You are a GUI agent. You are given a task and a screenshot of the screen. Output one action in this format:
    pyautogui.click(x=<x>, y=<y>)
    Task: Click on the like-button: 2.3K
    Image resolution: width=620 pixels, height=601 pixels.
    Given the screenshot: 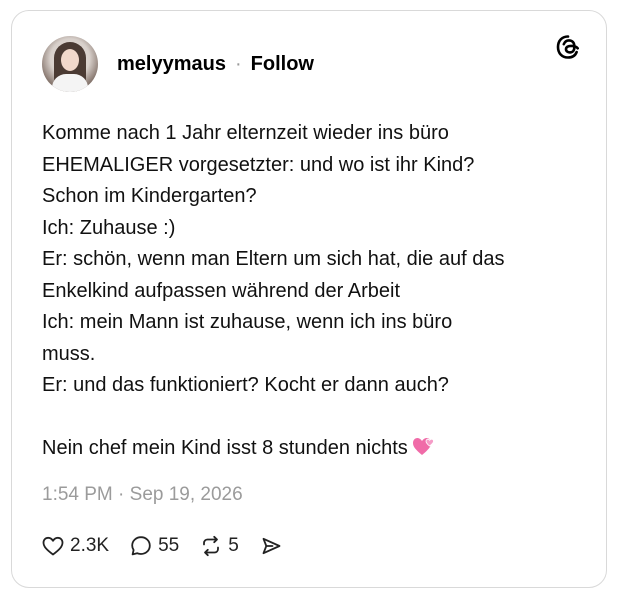 What is the action you would take?
    pyautogui.click(x=75, y=546)
    